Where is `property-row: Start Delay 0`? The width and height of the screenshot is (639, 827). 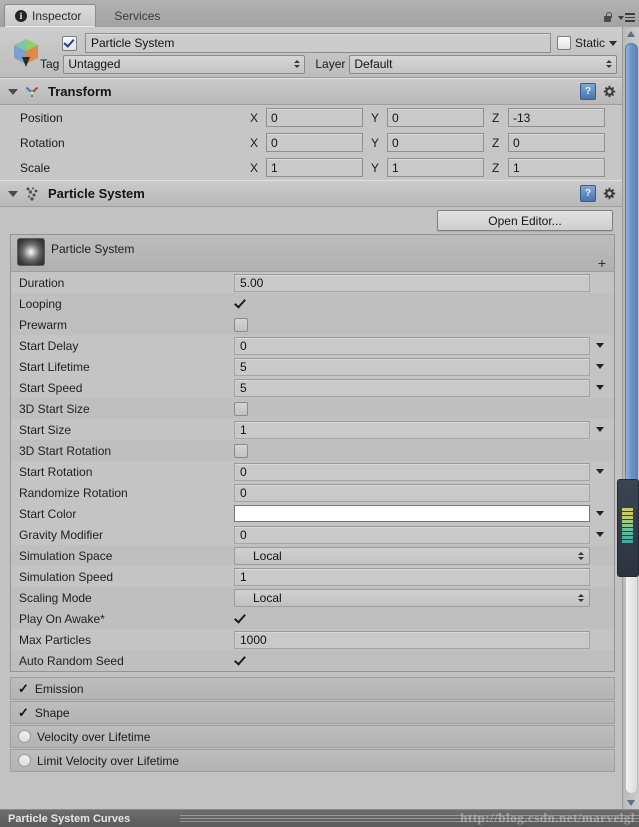 property-row: Start Delay 0 is located at coordinates (312, 345).